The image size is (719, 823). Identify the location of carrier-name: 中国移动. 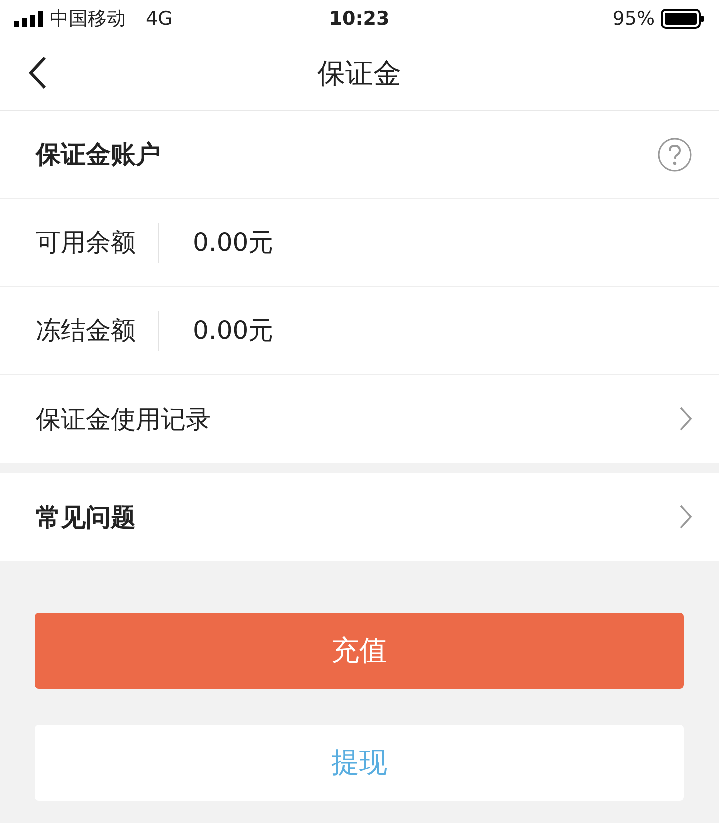
(88, 19).